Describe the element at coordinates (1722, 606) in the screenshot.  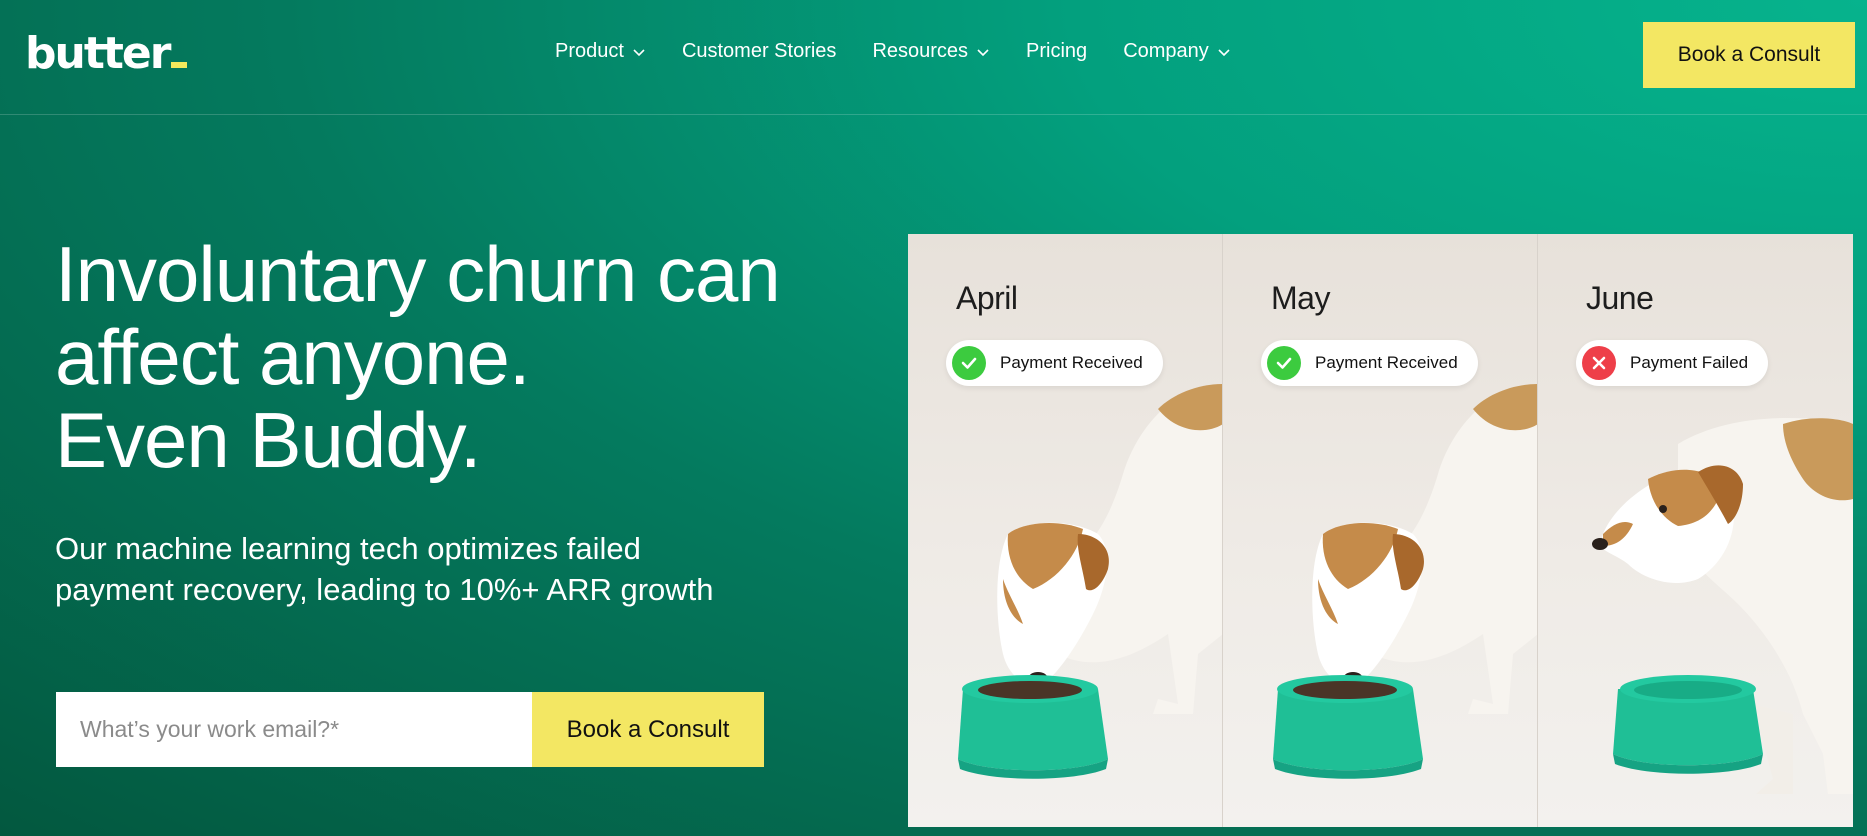
I see `dog-looking-away-image` at that location.